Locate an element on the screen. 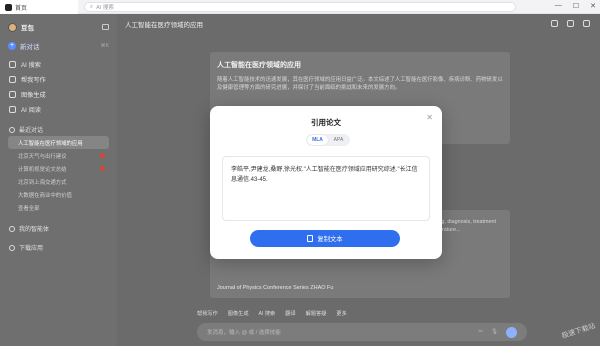  search-icon: ⌕ is located at coordinates (92, 6).